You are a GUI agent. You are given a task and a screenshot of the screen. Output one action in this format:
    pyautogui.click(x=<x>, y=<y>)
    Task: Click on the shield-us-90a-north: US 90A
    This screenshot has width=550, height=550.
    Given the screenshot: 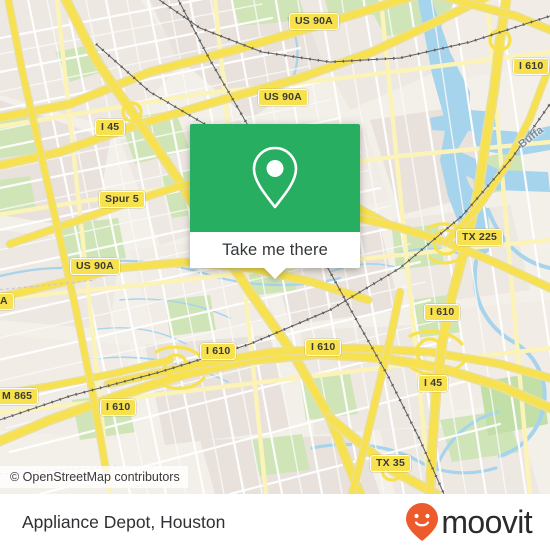 What is the action you would take?
    pyautogui.click(x=314, y=21)
    